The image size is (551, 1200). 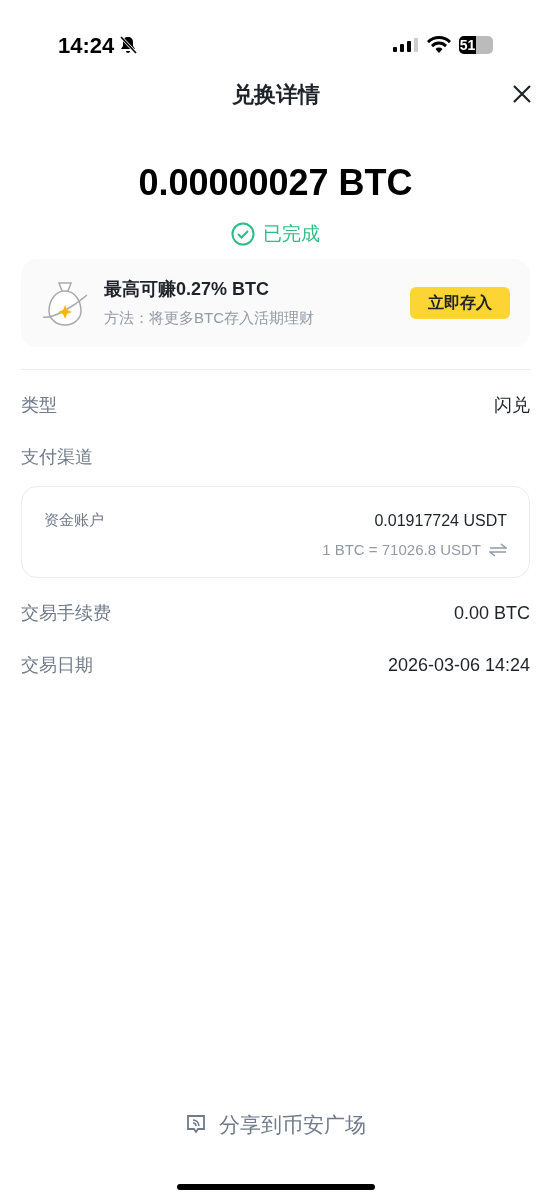 I want to click on amount: 0.00000027 BTC, so click(x=275, y=183).